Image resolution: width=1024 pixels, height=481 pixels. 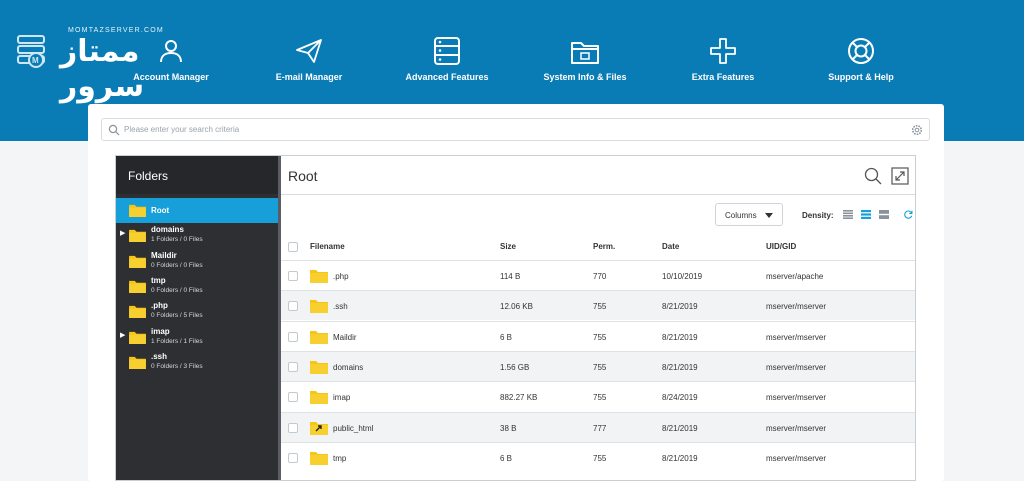 I want to click on density-label: Density:, so click(x=818, y=215).